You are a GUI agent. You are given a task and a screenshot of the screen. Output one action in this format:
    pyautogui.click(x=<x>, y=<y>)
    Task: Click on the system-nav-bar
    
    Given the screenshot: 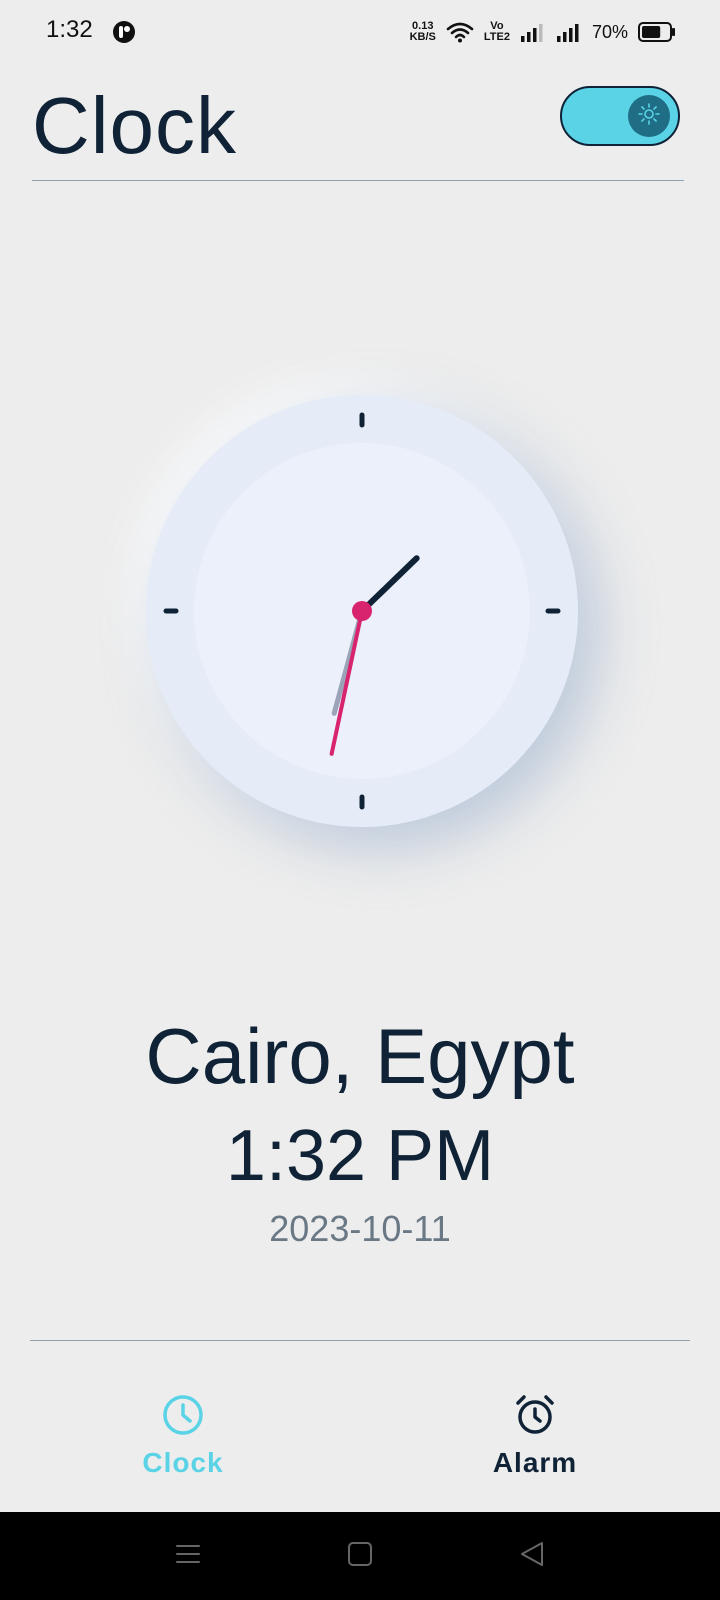 What is the action you would take?
    pyautogui.click(x=360, y=1556)
    